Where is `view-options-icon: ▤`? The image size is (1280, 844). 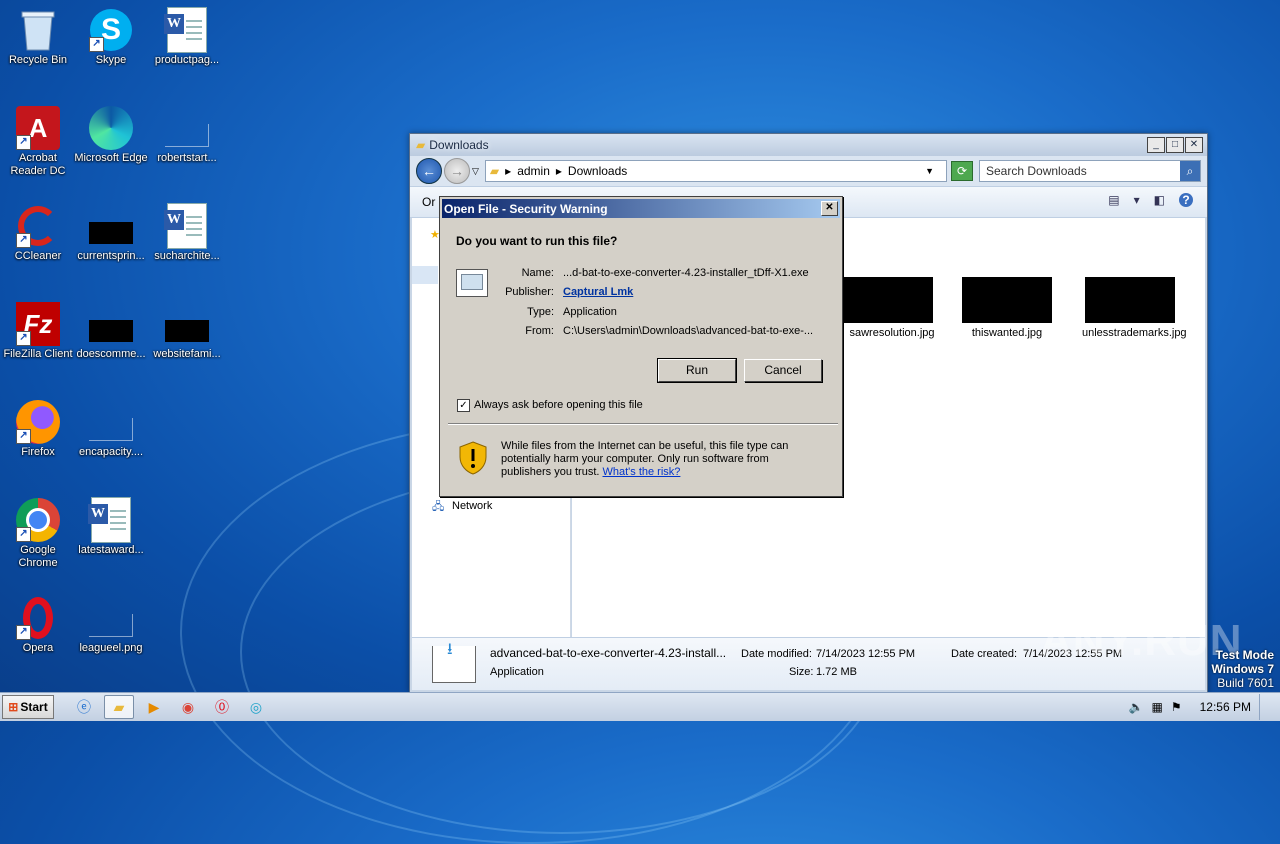 view-options-icon: ▤ is located at coordinates (1113, 200).